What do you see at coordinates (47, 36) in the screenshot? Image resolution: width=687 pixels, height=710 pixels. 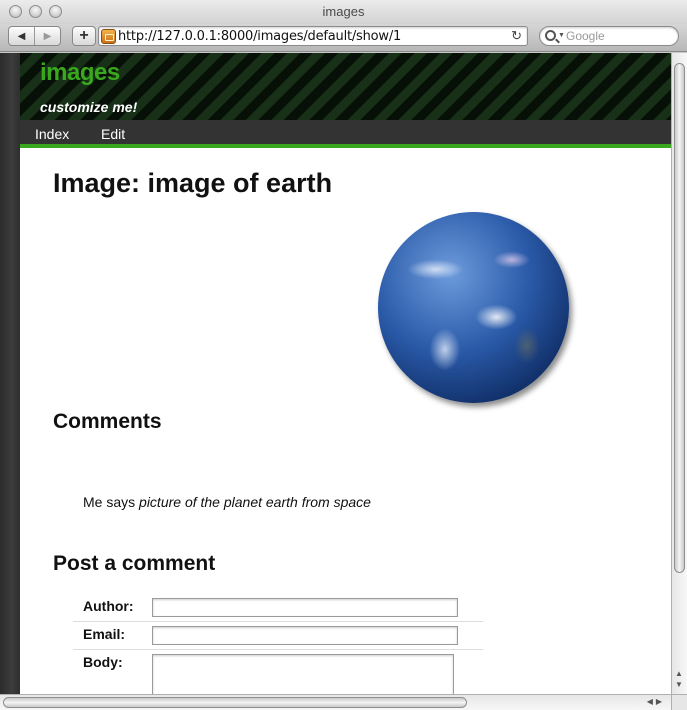 I see `forward-button: ▶` at bounding box center [47, 36].